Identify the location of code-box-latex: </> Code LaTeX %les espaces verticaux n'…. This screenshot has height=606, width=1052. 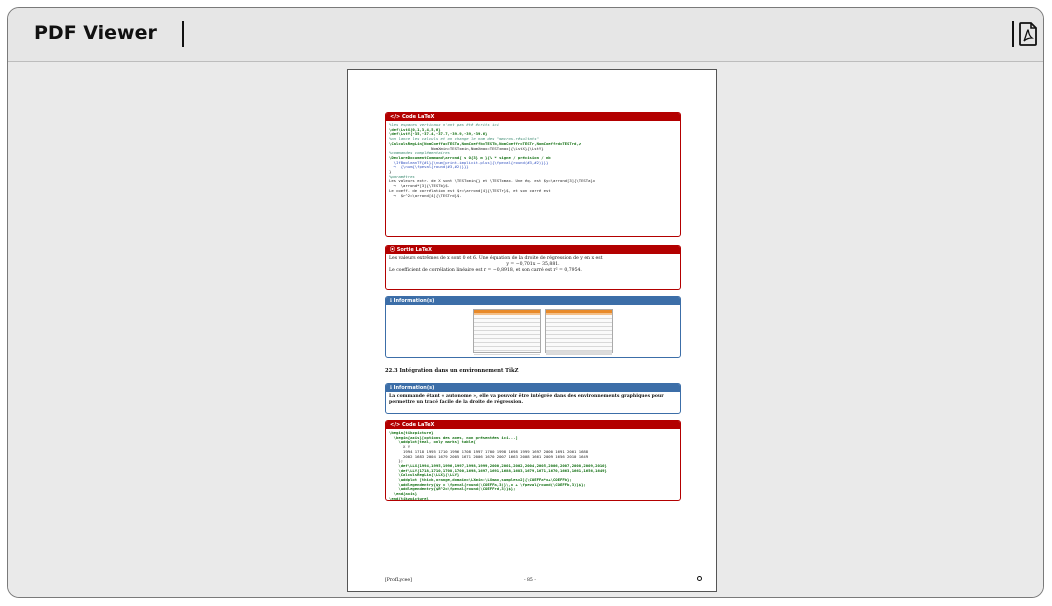
(533, 174).